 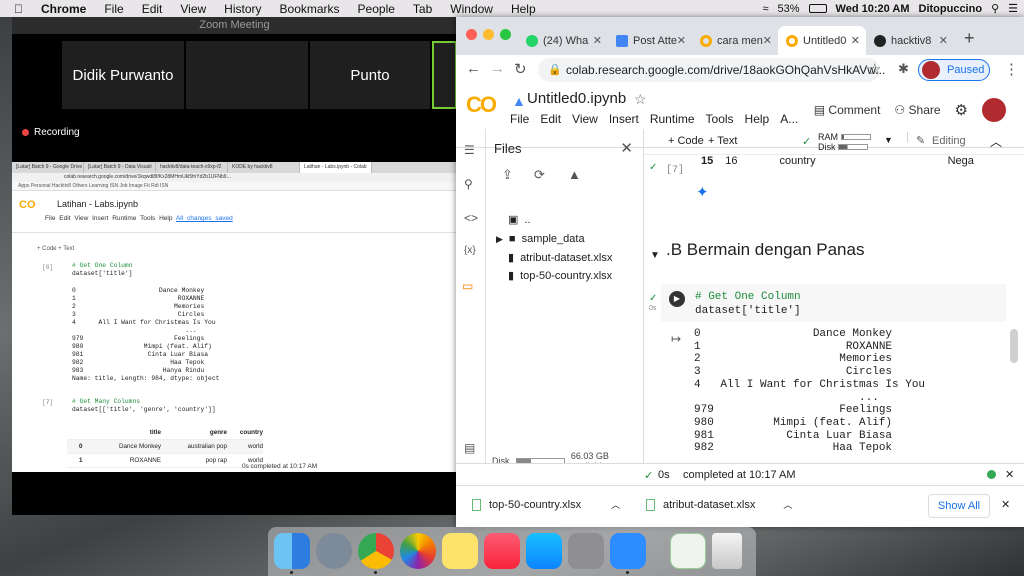 I want to click on folder-icon: ▭, so click(x=467, y=286).